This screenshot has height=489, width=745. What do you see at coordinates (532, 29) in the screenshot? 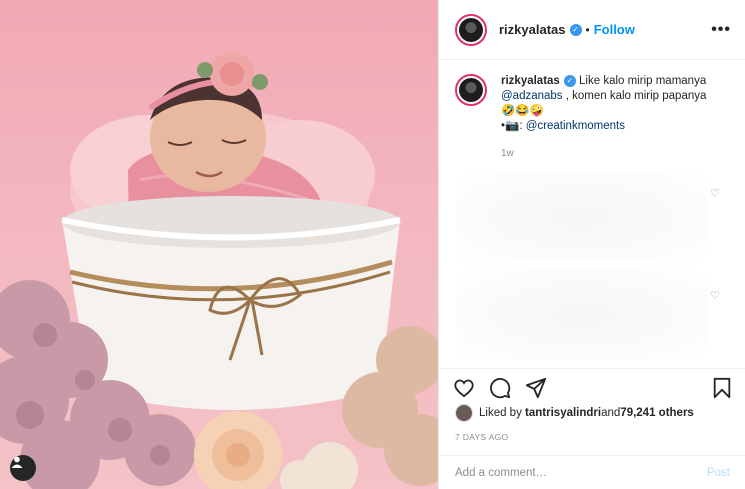
I see `author-username: rizkyalatas` at bounding box center [532, 29].